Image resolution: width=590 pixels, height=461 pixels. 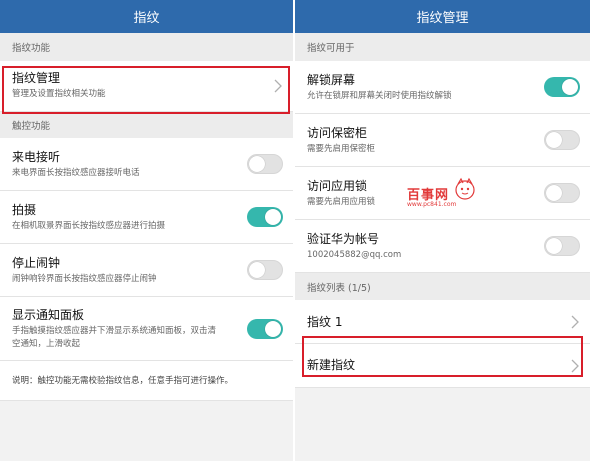 I want to click on list-item-capture: 拍摄 在相机取景界面长按指纹感应器进行拍摄, so click(x=146, y=217).